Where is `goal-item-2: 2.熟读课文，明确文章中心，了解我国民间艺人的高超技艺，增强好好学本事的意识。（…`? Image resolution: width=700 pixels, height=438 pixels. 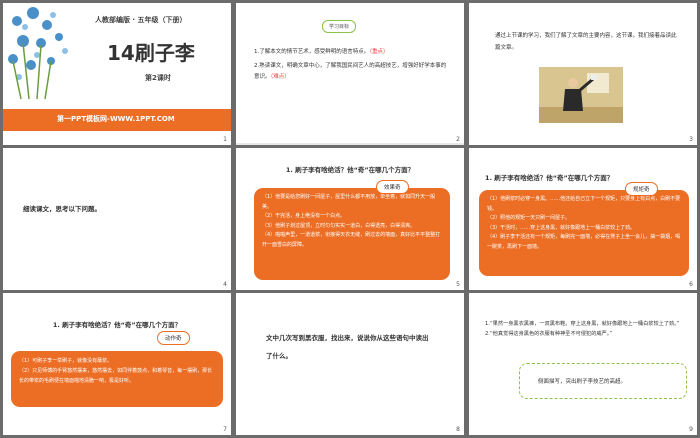 goal-item-2: 2.熟读课文，明确文章中心，了解我国民间艺人的高超技艺，增强好好学本事的意识。（… is located at coordinates (352, 72).